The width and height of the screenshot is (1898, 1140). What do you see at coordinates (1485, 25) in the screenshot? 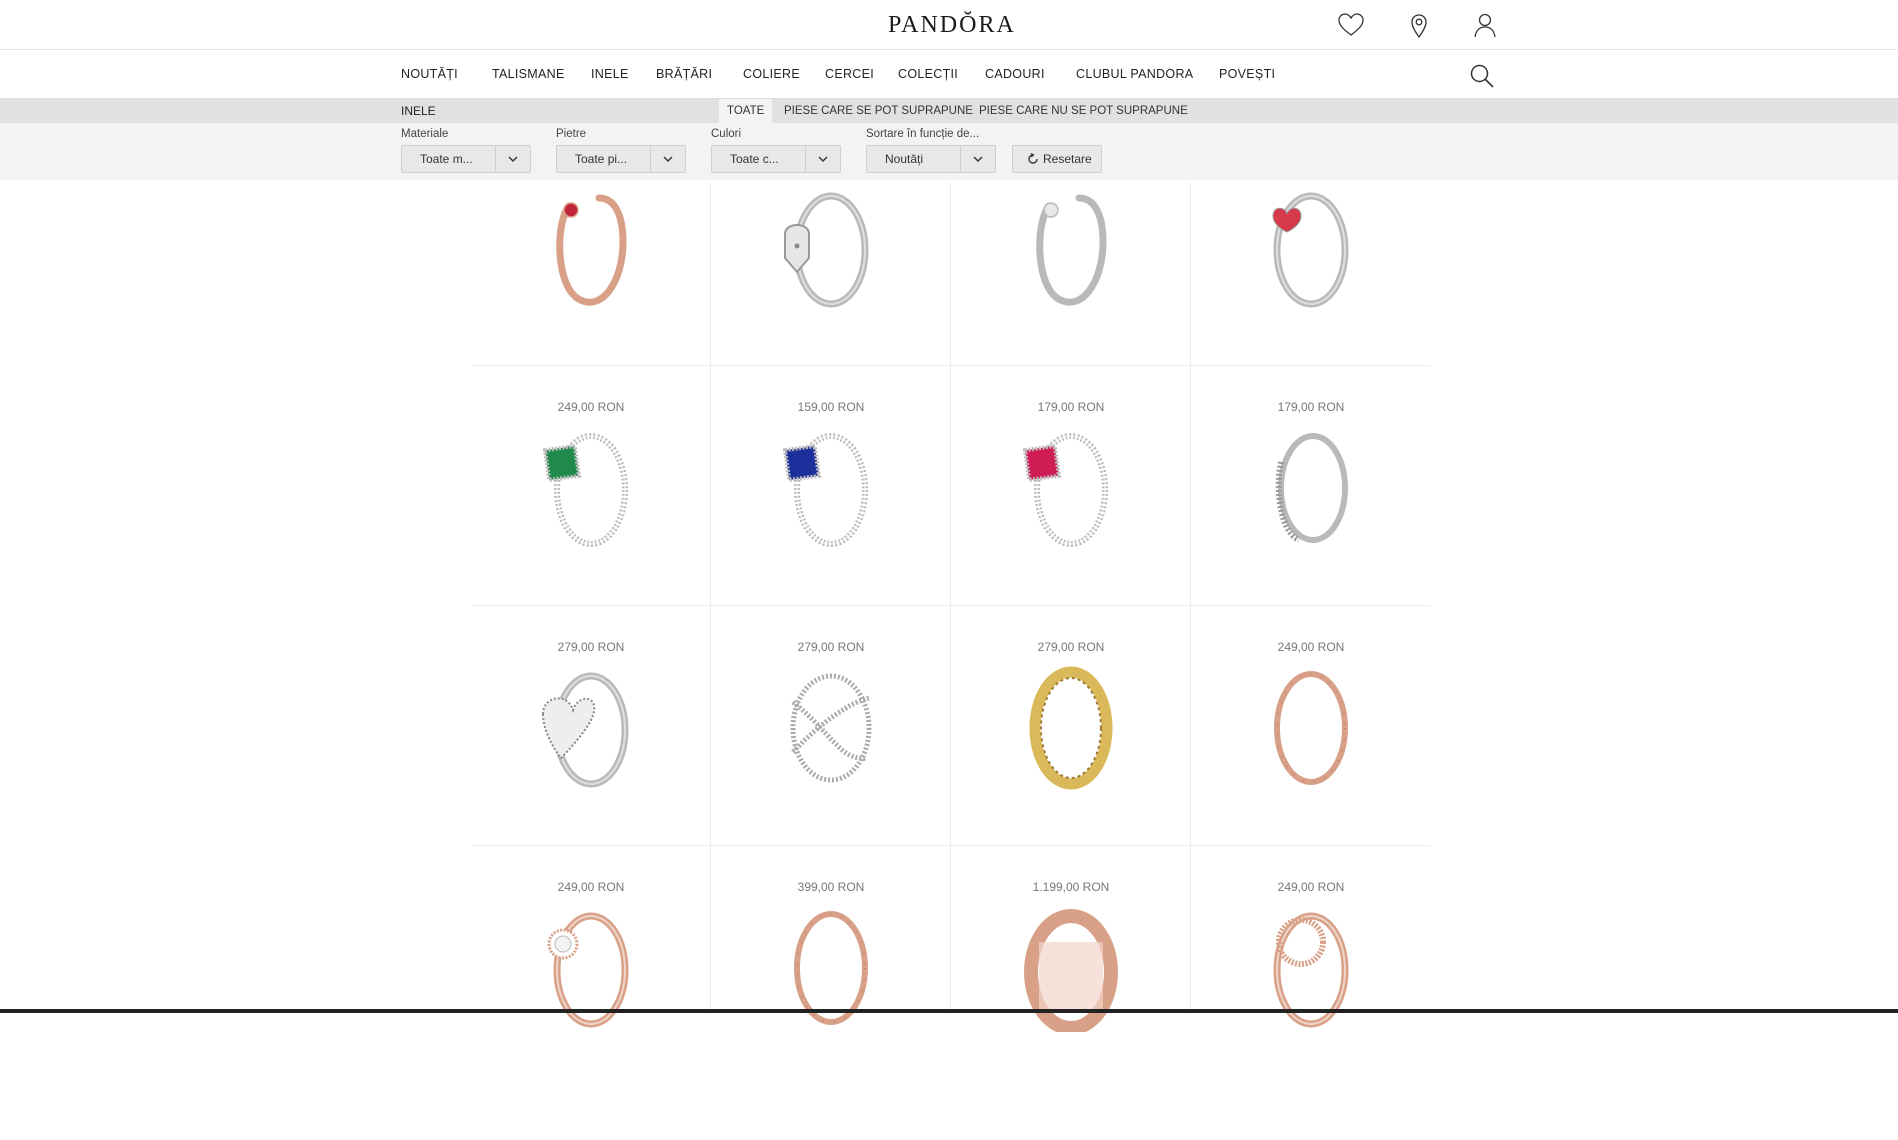
I see `user-icon` at bounding box center [1485, 25].